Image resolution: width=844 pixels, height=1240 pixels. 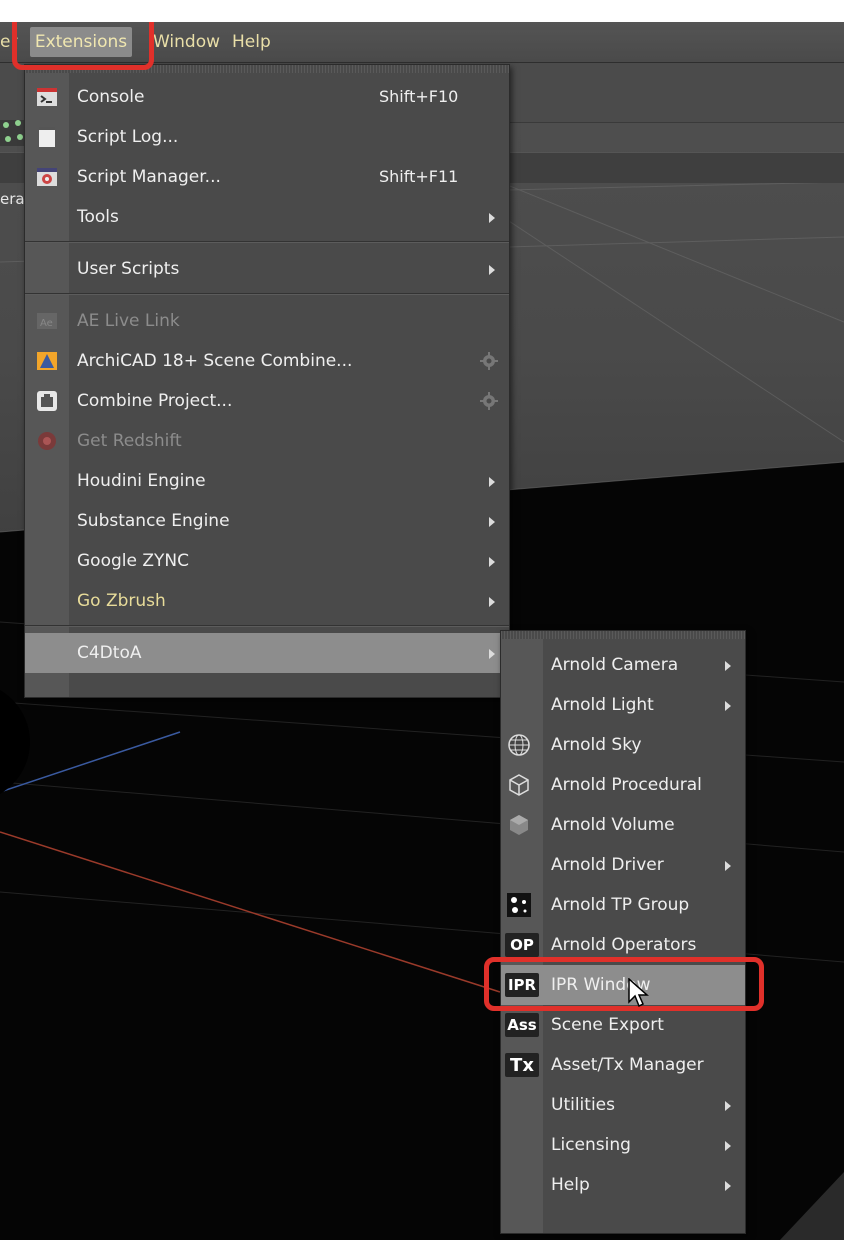 What do you see at coordinates (267, 269) in the screenshot?
I see `menu-item-user-scripts: User Scripts` at bounding box center [267, 269].